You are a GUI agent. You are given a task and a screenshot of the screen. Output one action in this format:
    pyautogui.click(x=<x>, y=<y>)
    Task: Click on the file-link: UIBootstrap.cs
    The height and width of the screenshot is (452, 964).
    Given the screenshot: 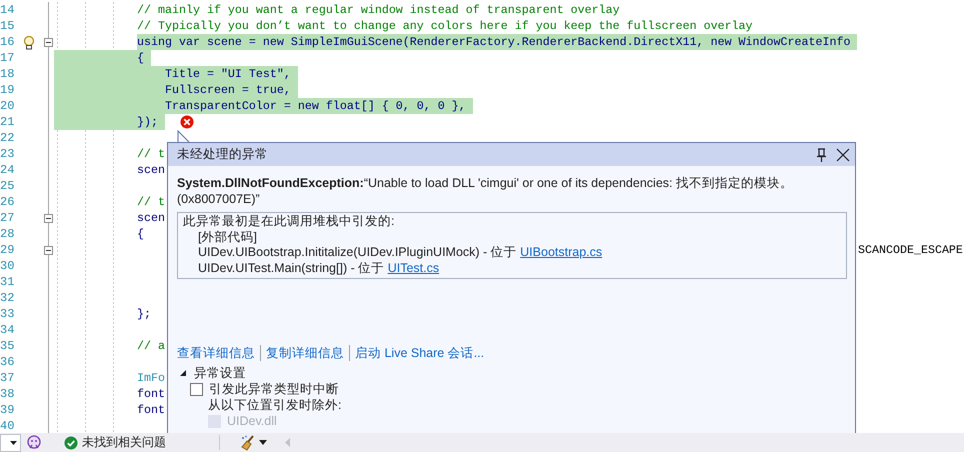 What is the action you would take?
    pyautogui.click(x=561, y=252)
    